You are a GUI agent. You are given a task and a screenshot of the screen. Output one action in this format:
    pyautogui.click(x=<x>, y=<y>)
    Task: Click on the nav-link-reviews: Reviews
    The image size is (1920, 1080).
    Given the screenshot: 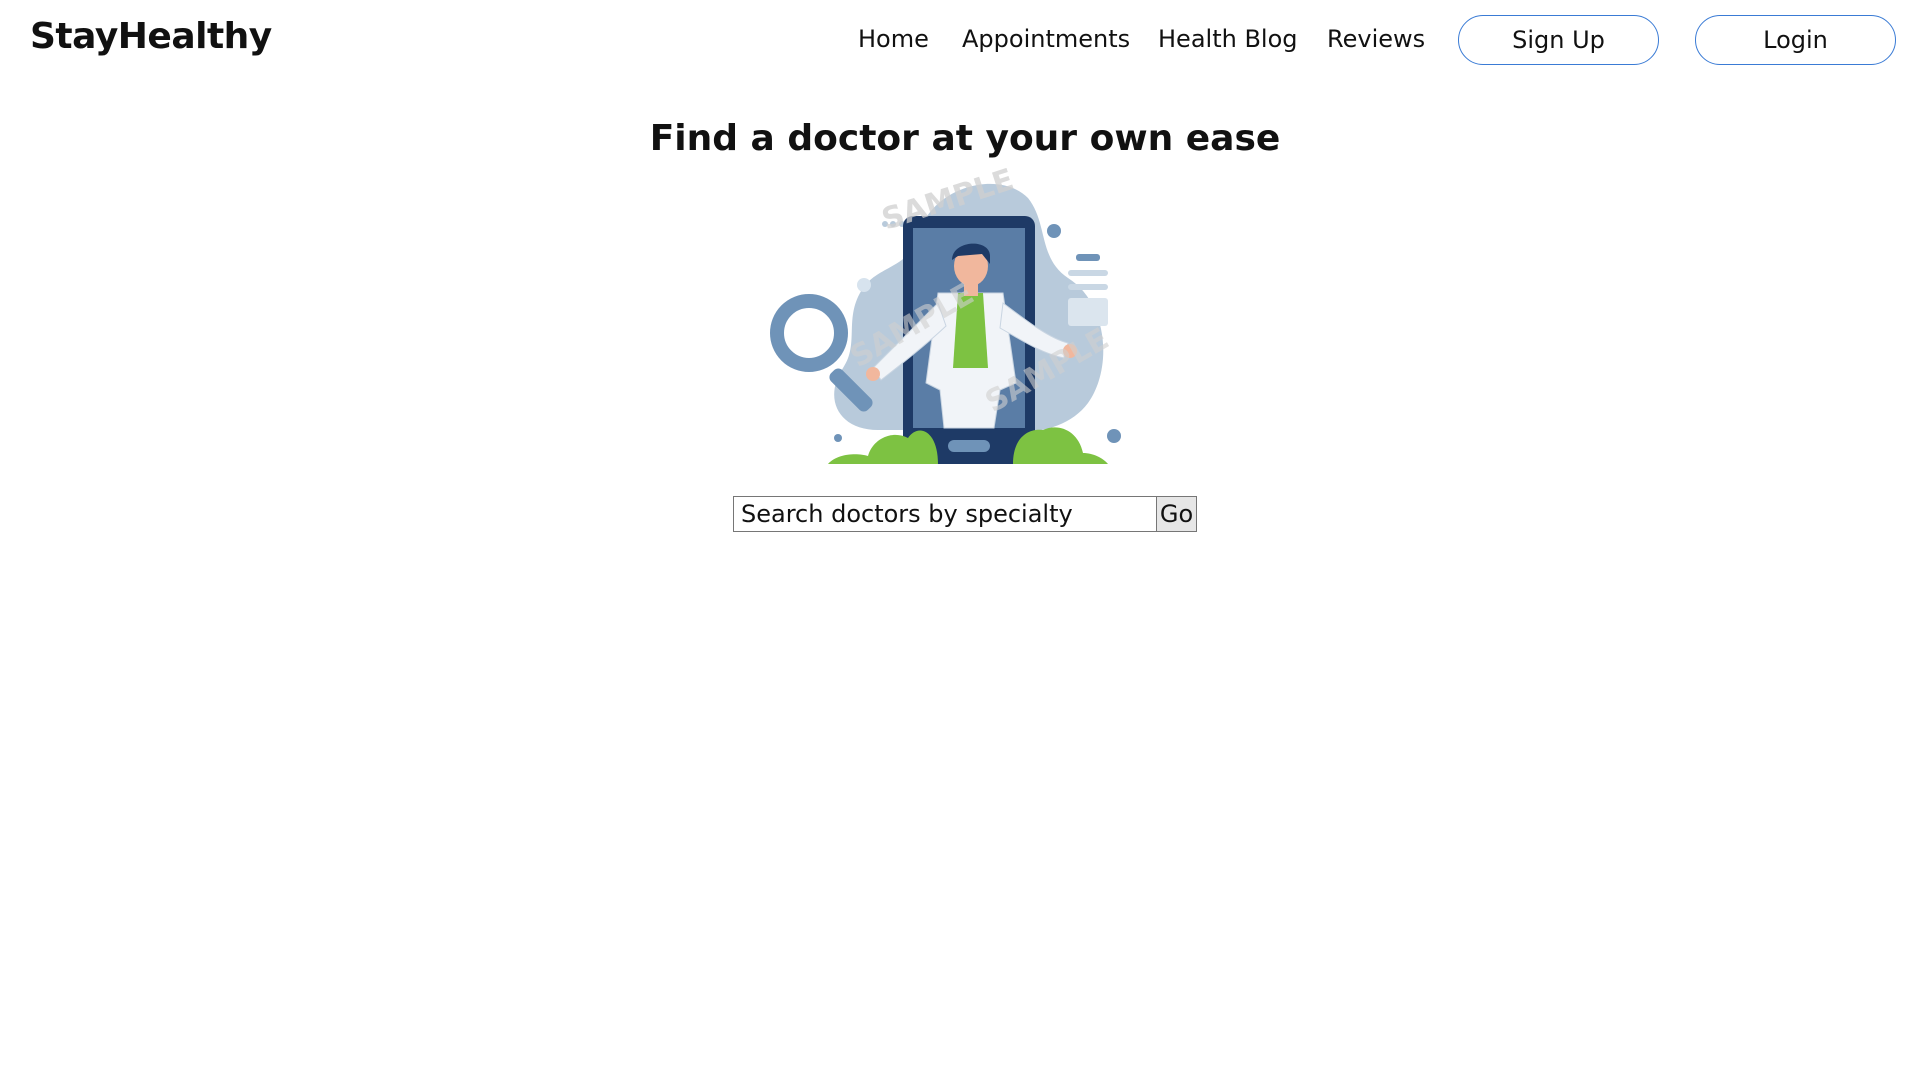 What is the action you would take?
    pyautogui.click(x=1376, y=39)
    